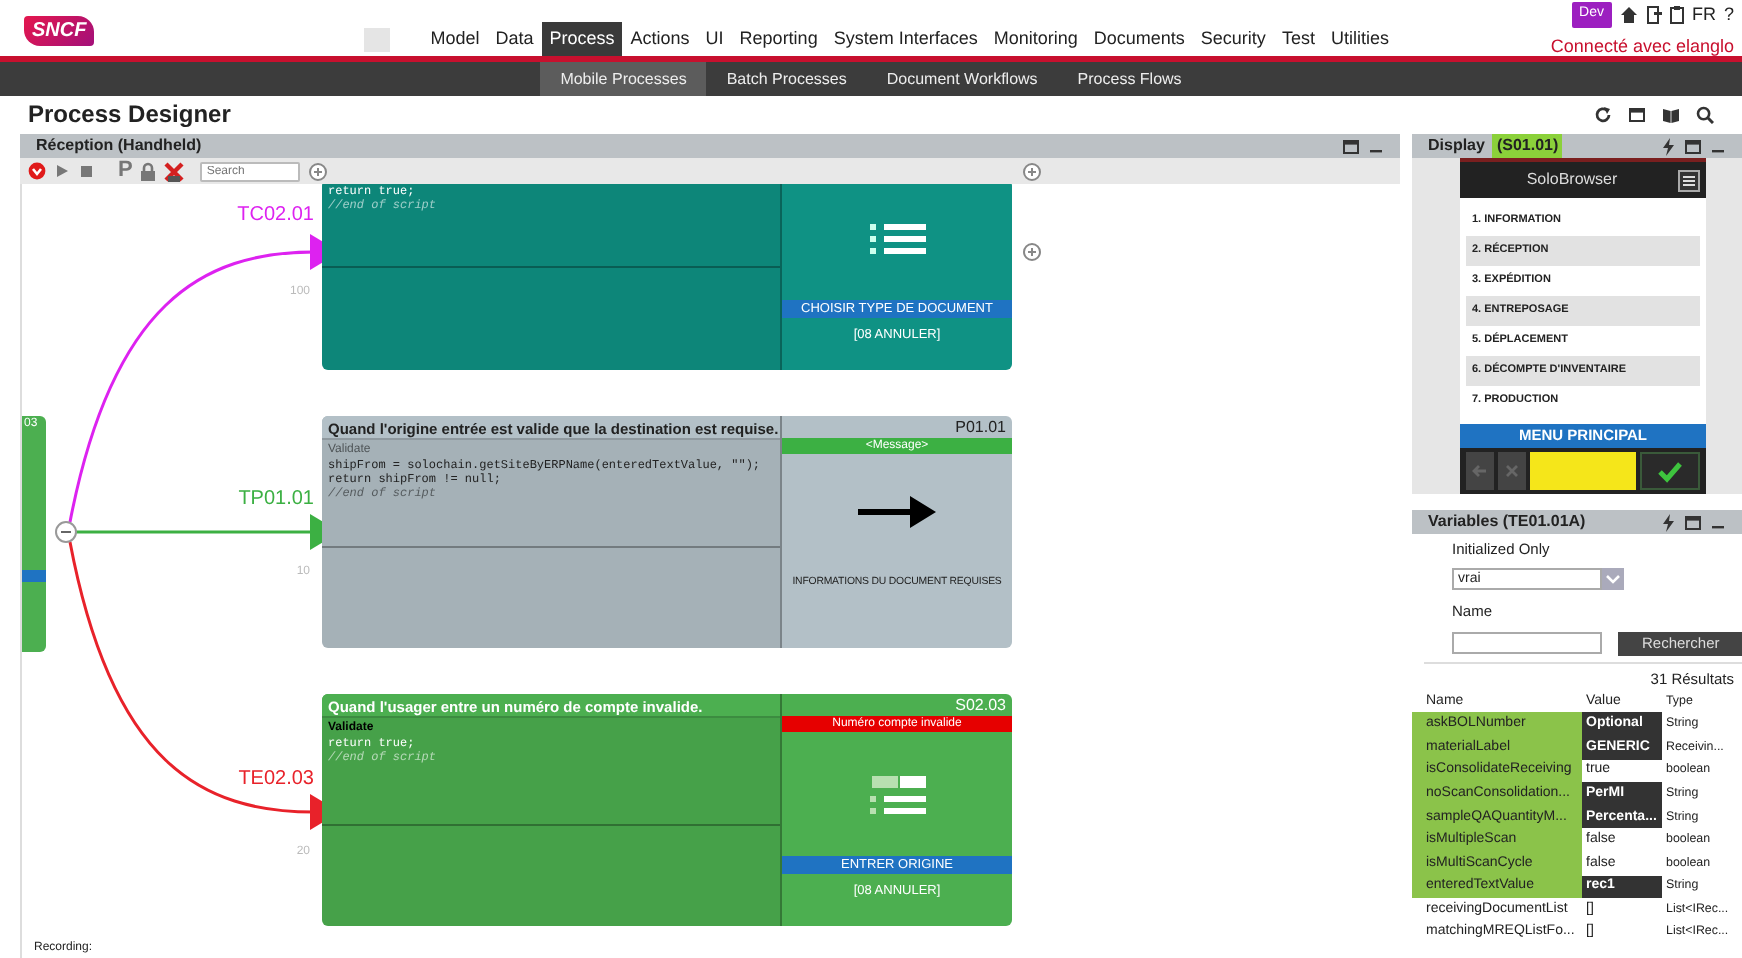 This screenshot has height=958, width=1742. Describe the element at coordinates (1653, 15) in the screenshot. I see `logout-icon` at that location.